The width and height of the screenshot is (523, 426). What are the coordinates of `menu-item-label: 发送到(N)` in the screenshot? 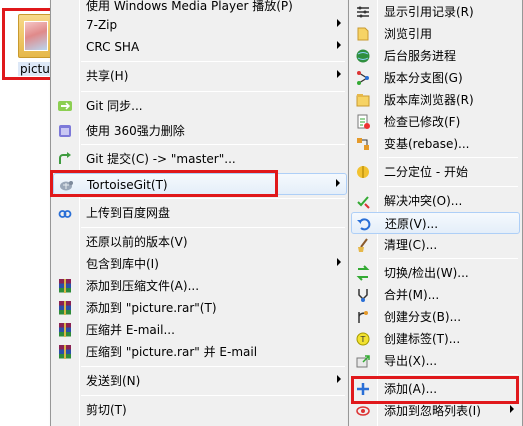 It's located at (113, 381).